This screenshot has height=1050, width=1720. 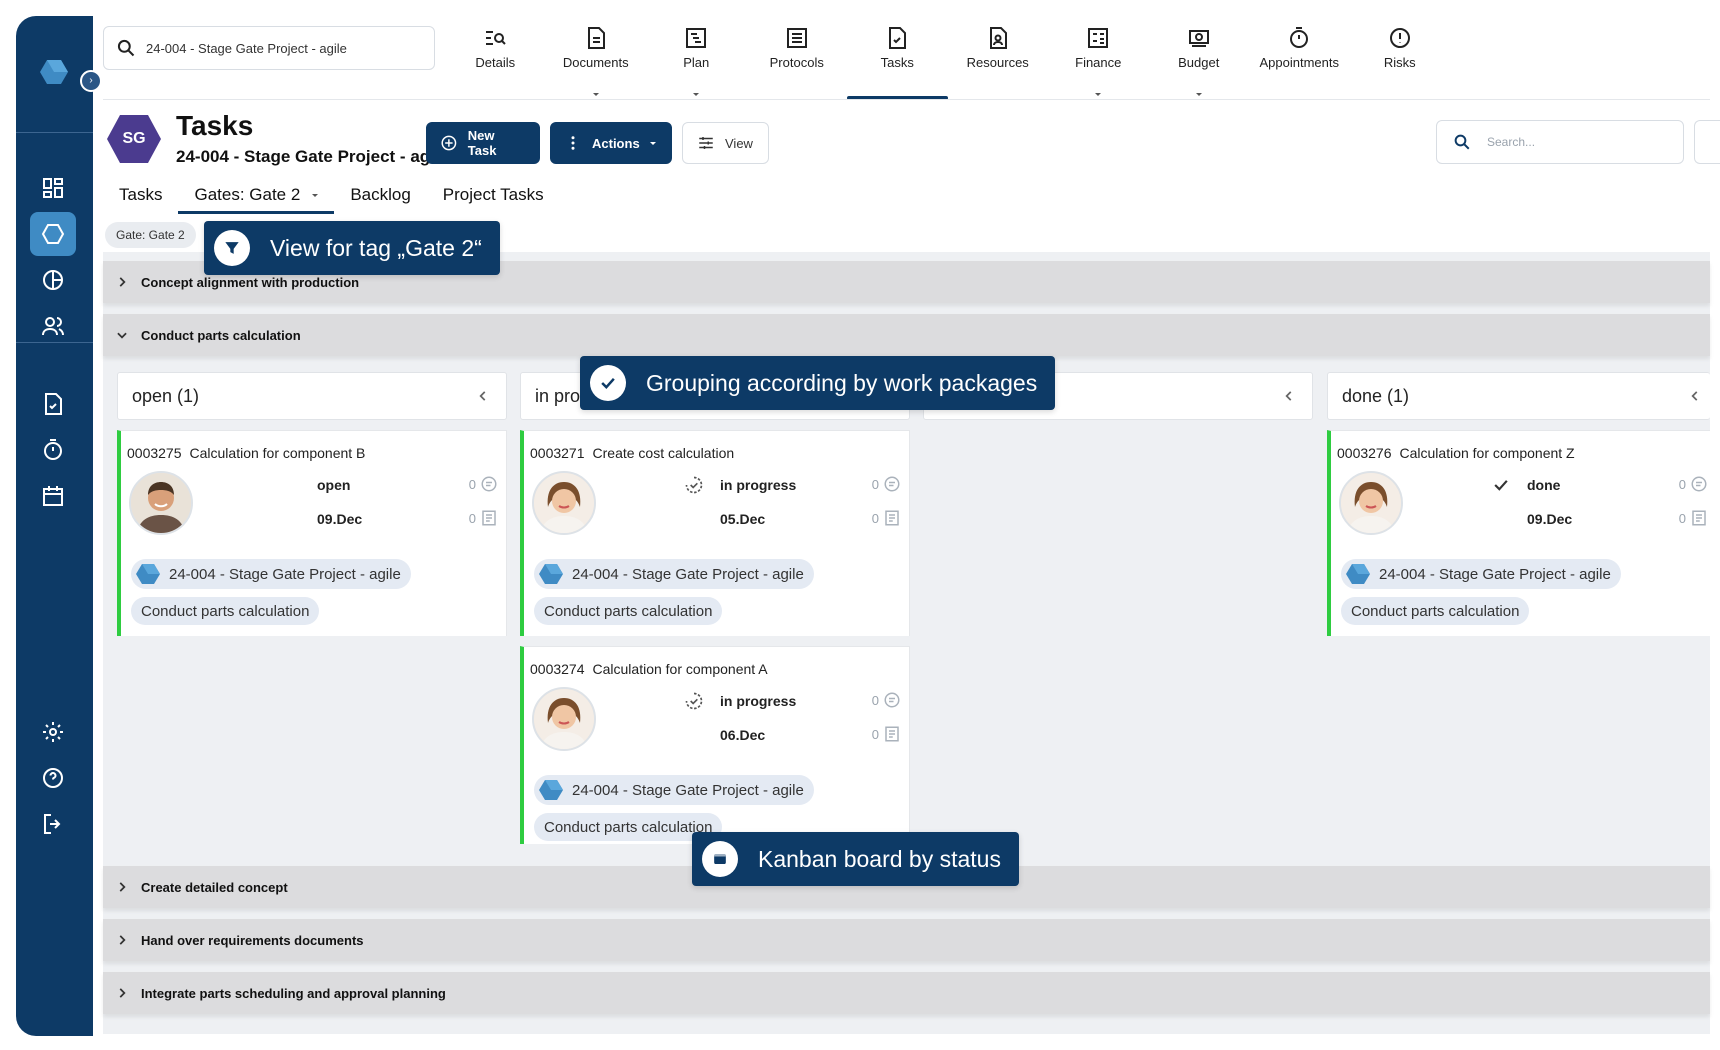 What do you see at coordinates (906, 940) in the screenshot?
I see `group-row: Hand over requirements documents` at bounding box center [906, 940].